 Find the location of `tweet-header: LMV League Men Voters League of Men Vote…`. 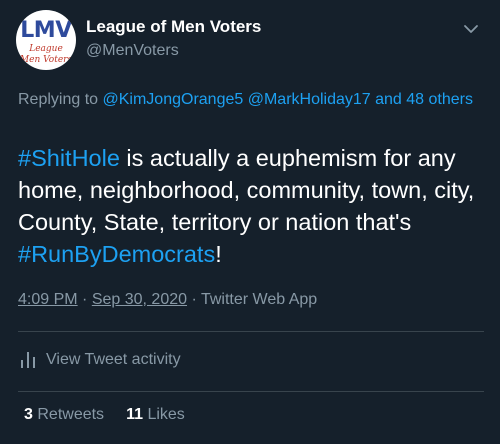

tweet-header: LMV League Men Voters League of Men Vote… is located at coordinates (251, 43).